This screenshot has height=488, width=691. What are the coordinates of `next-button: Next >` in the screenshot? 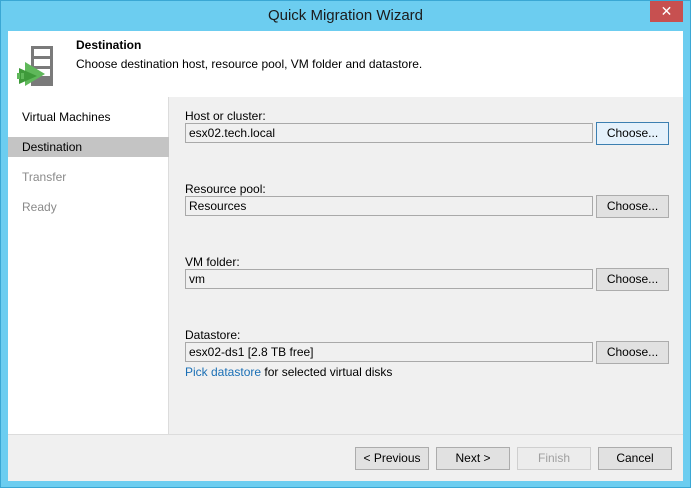 It's located at (473, 458).